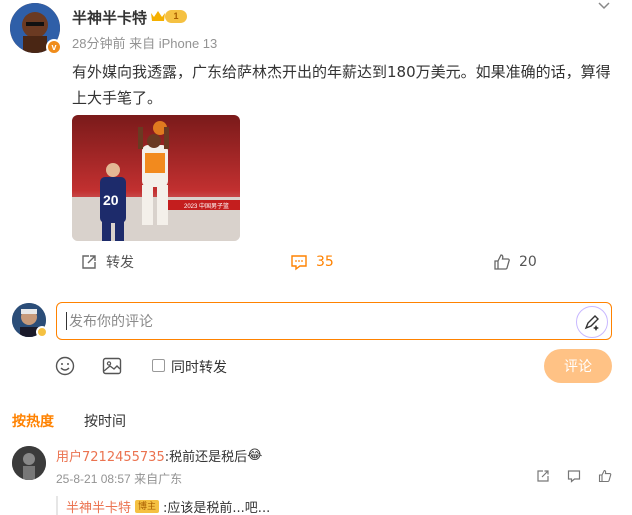 The image size is (632, 515). I want to click on member-badge, so click(42, 332).